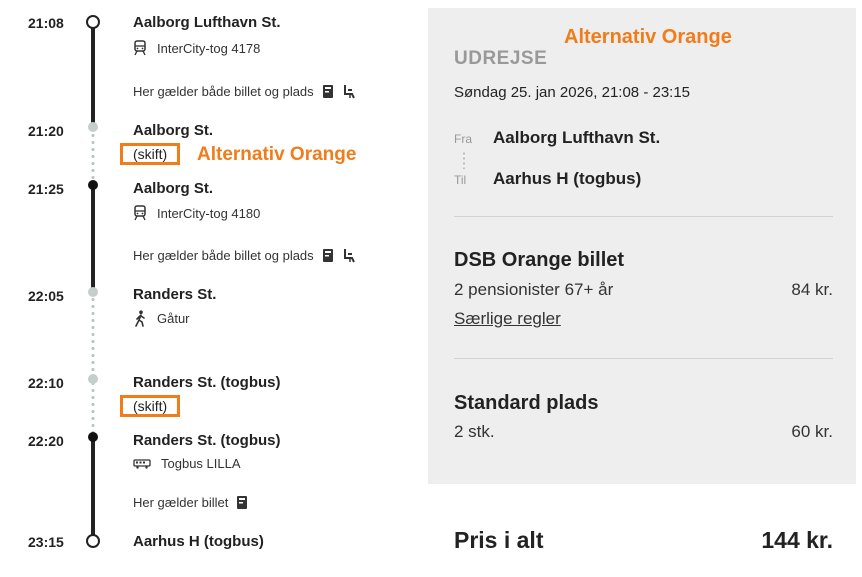 Image resolution: width=862 pixels, height=577 pixels. What do you see at coordinates (572, 92) in the screenshot?
I see `summary-date: Søndag 25. jan 2026, 21:08 - 23:15` at bounding box center [572, 92].